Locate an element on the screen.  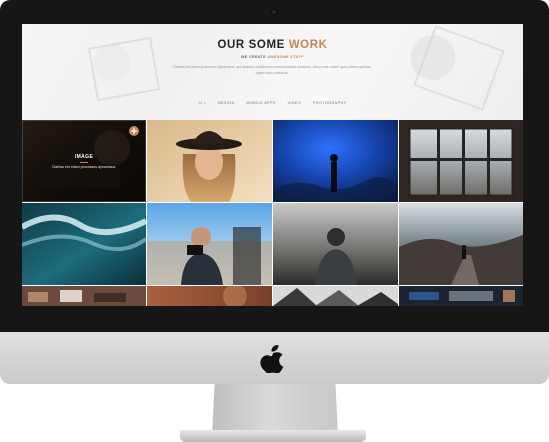
page-title-accent: WORK is located at coordinates (308, 45).